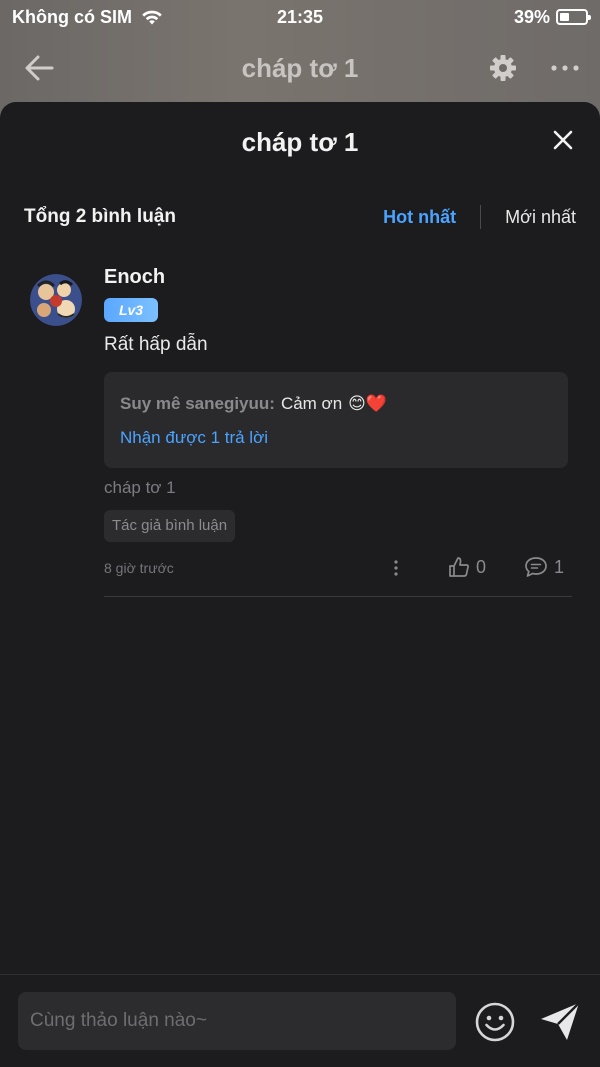 The width and height of the screenshot is (600, 1067). Describe the element at coordinates (100, 216) in the screenshot. I see `total-comments-label: Tổng 2 bình luận` at that location.